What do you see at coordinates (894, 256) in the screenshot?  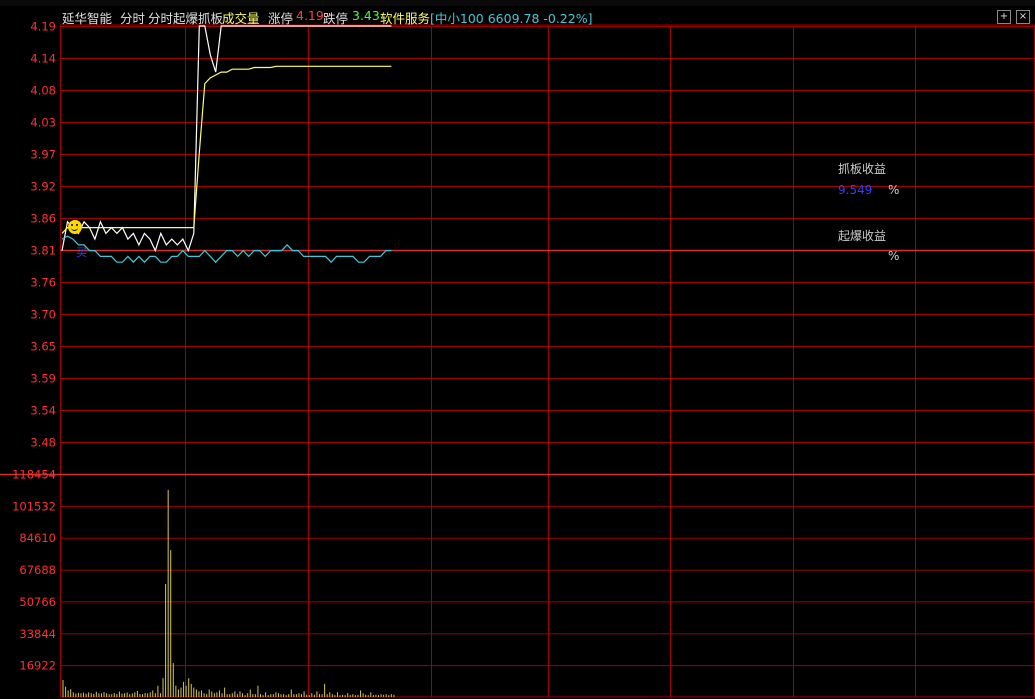 I see `qibao-pct: %` at bounding box center [894, 256].